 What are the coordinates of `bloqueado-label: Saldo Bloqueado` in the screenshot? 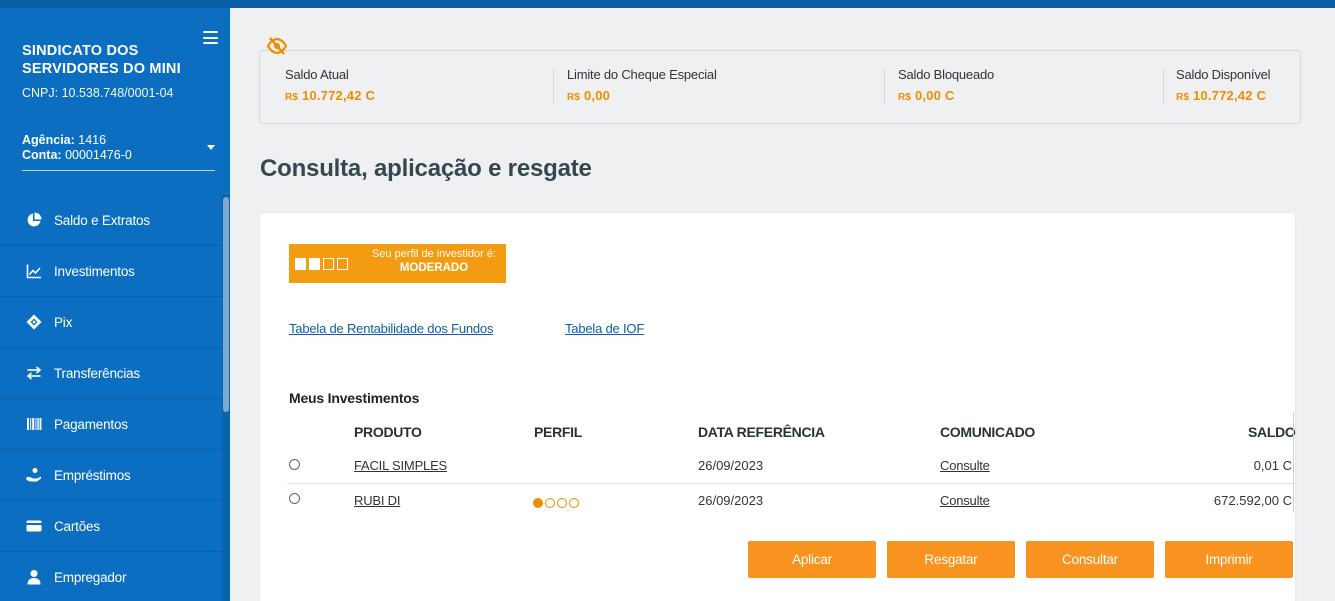 It's located at (946, 74).